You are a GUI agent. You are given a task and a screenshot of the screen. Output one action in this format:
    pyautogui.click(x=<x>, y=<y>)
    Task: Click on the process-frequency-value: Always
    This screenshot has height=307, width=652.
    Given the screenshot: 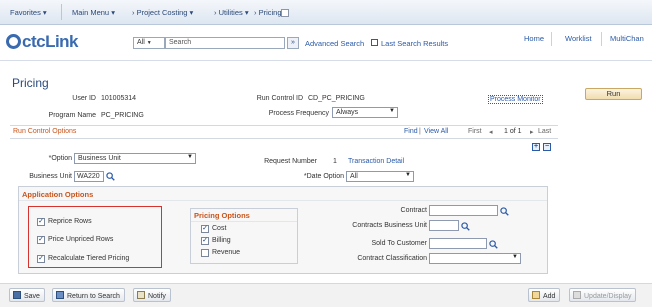 What is the action you would take?
    pyautogui.click(x=347, y=112)
    